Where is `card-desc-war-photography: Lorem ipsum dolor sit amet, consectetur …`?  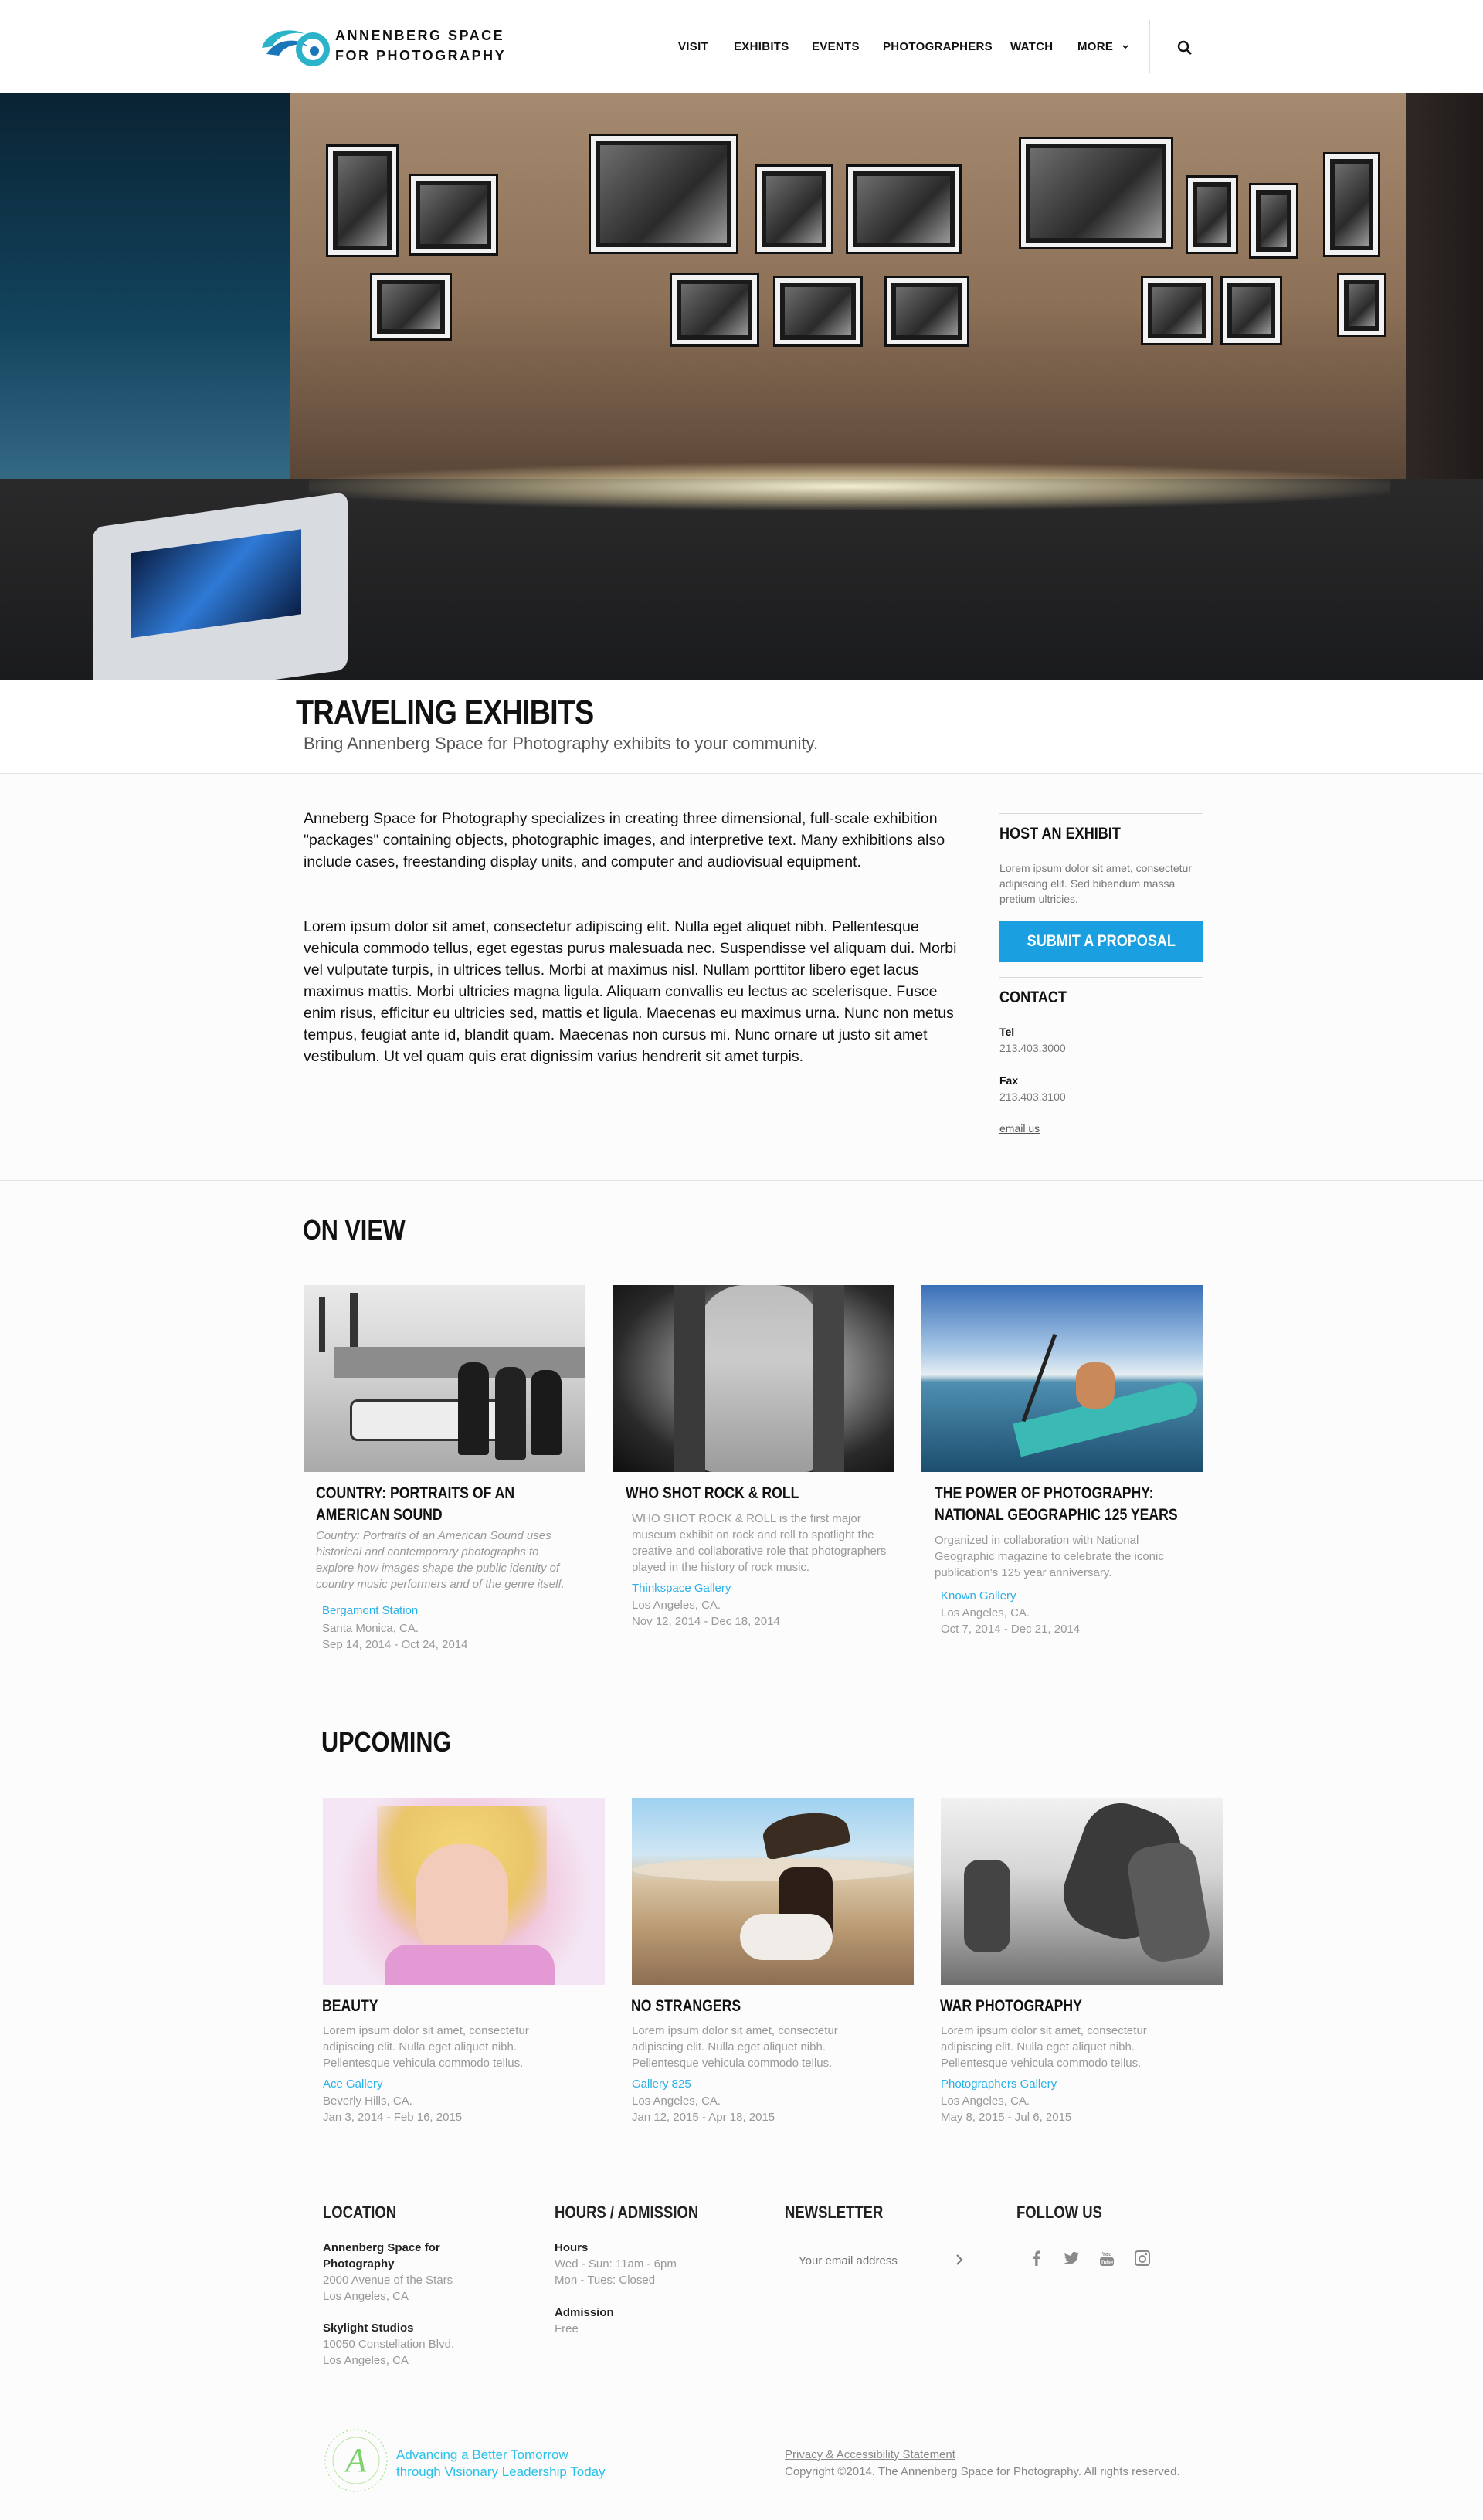 card-desc-war-photography: Lorem ipsum dolor sit amet, consectetur … is located at coordinates (1044, 2047).